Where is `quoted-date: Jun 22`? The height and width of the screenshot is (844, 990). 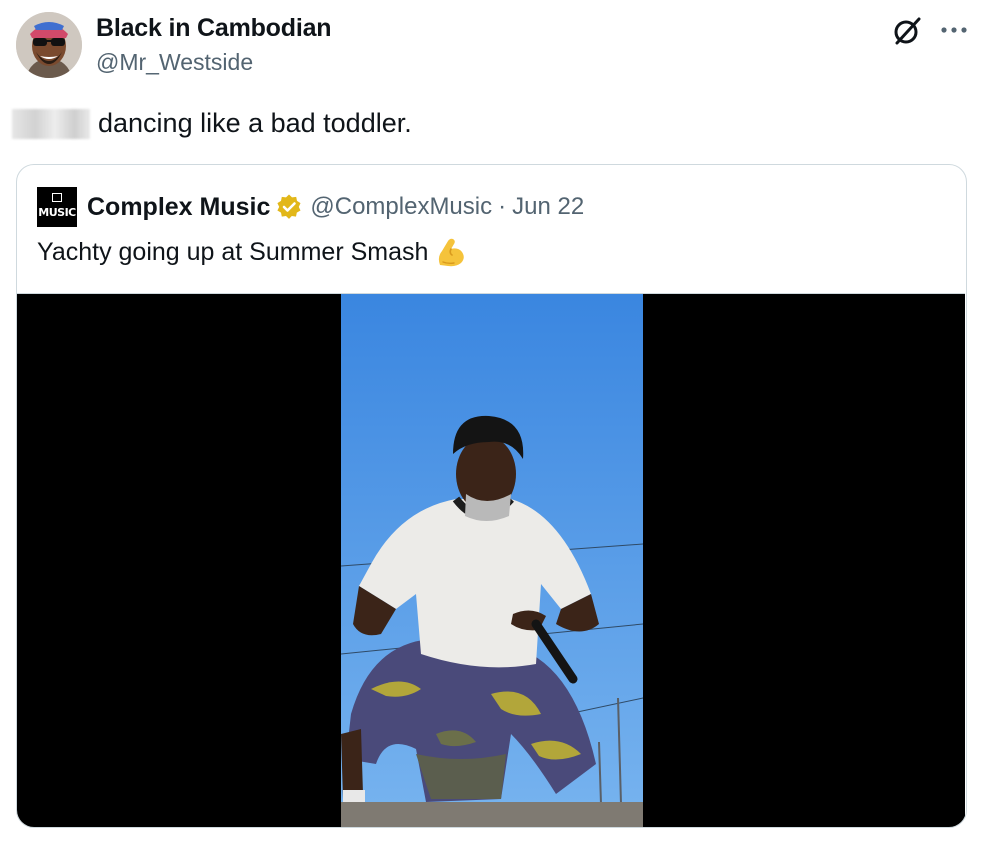
quoted-date: Jun 22 is located at coordinates (548, 207).